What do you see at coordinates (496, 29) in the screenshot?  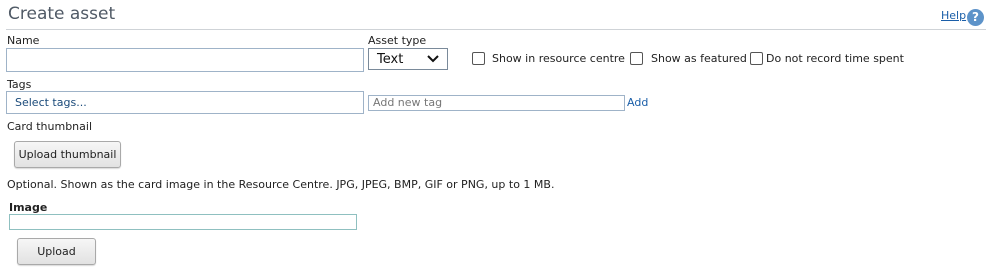 I see `title-divider` at bounding box center [496, 29].